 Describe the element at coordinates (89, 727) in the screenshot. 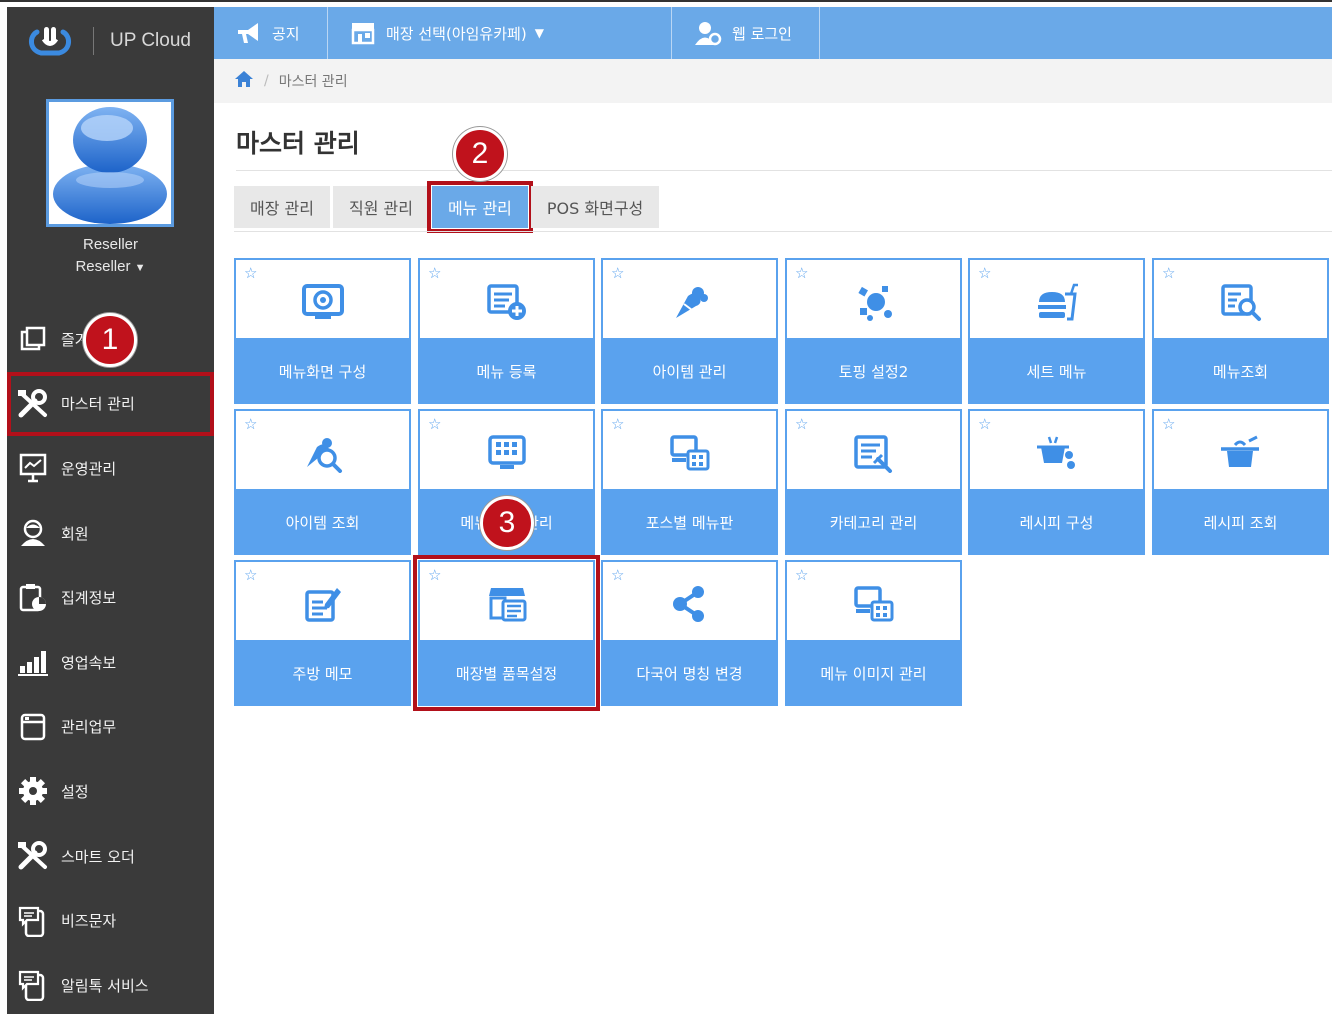

I see `sidebar-item-label: 관리업무` at that location.